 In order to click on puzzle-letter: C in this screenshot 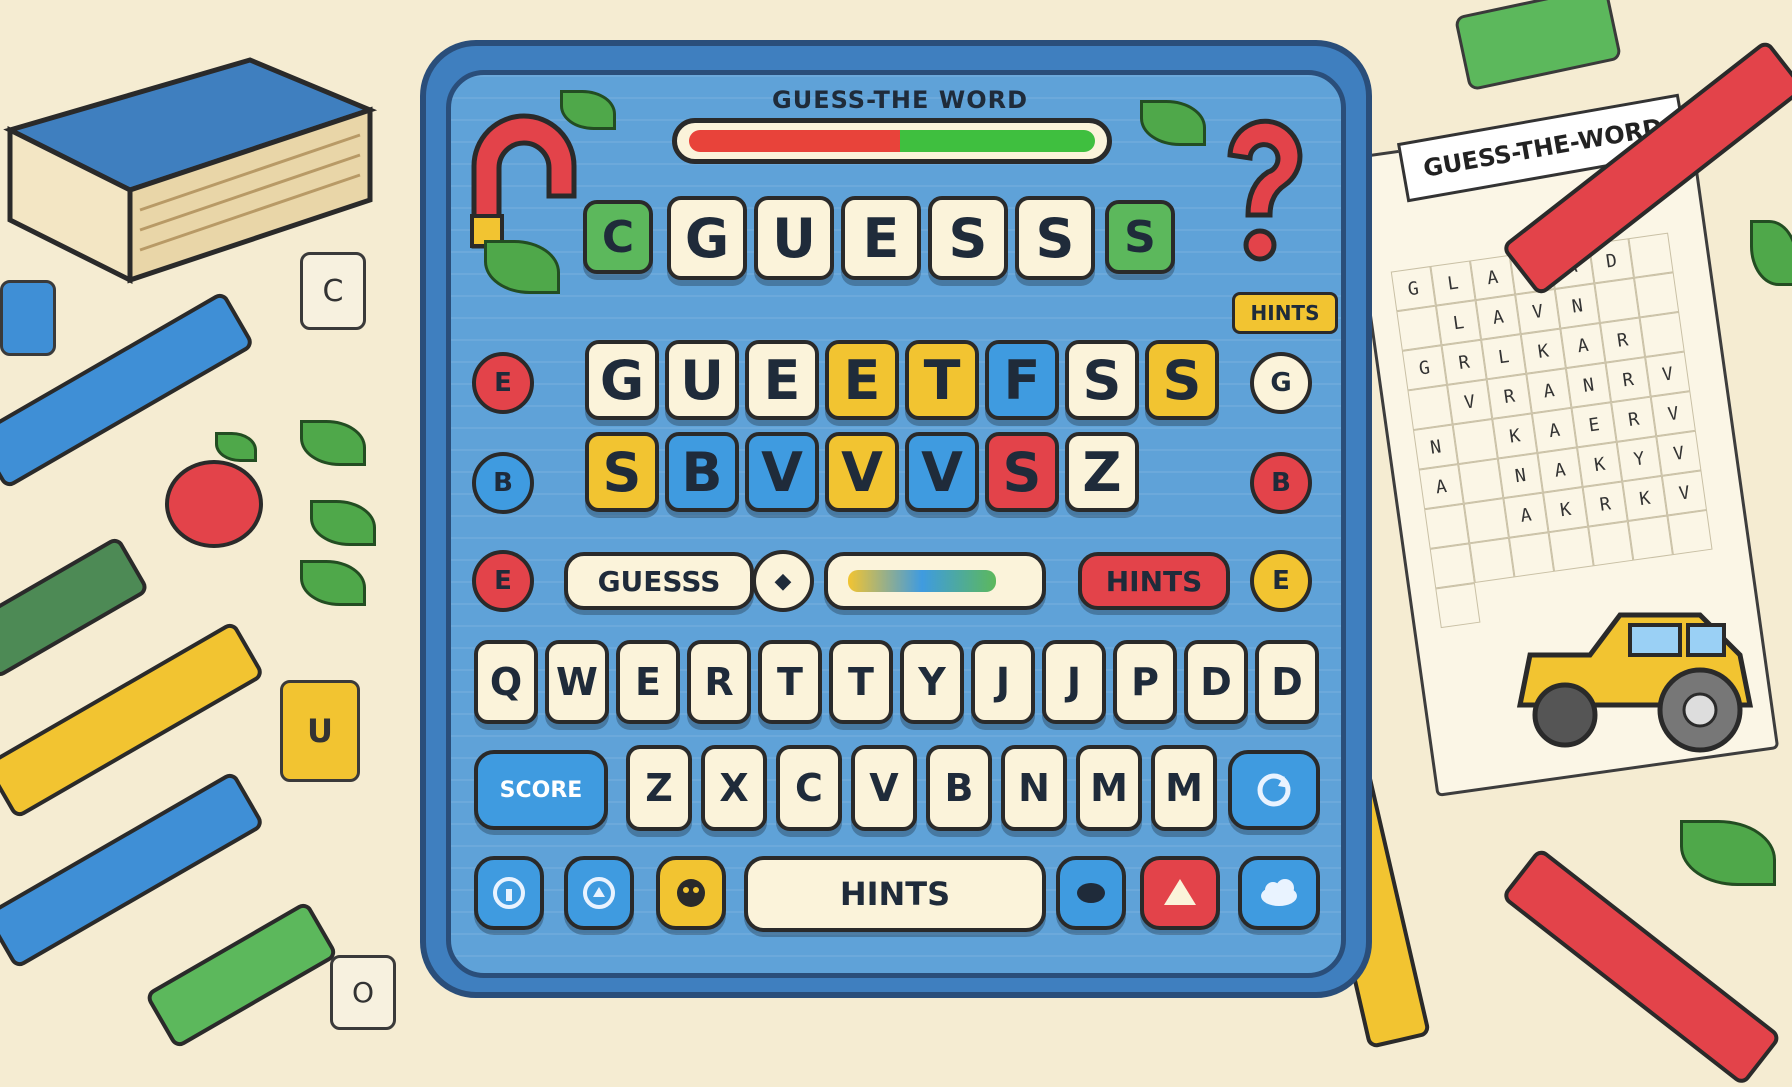, I will do `click(333, 291)`.